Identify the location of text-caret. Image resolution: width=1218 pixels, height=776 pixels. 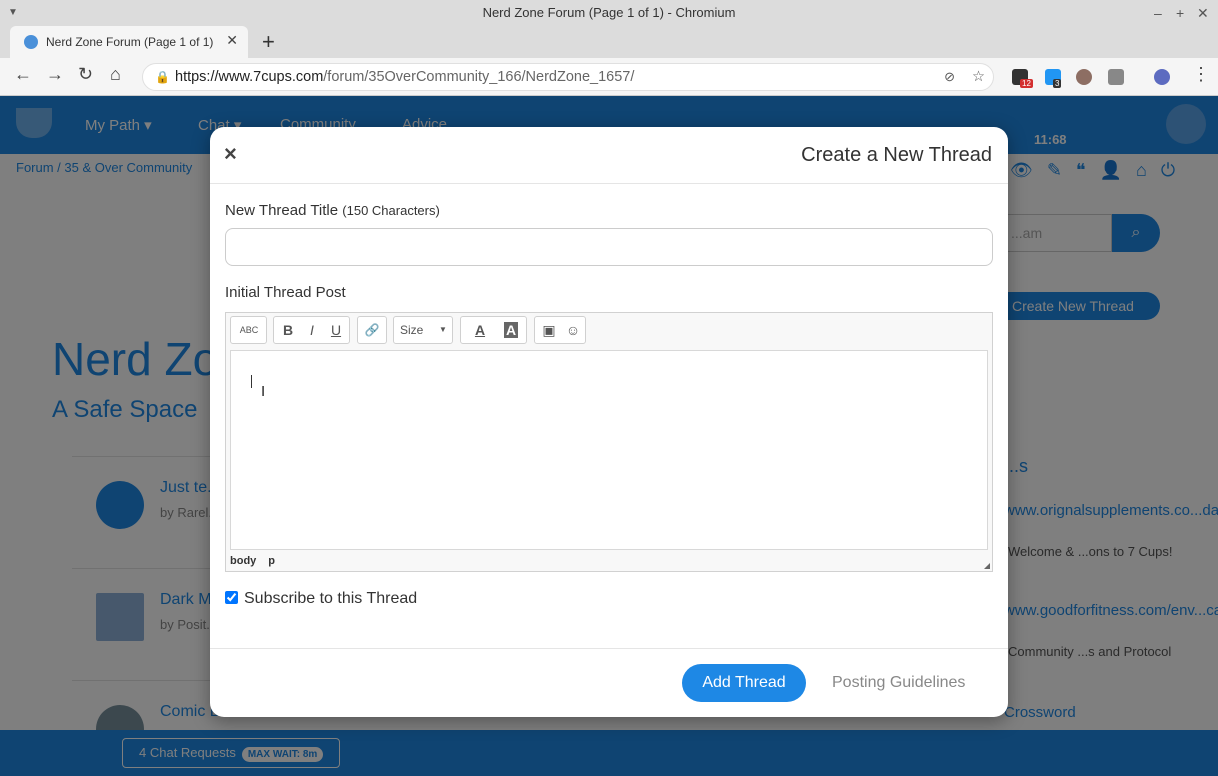
(251, 381).